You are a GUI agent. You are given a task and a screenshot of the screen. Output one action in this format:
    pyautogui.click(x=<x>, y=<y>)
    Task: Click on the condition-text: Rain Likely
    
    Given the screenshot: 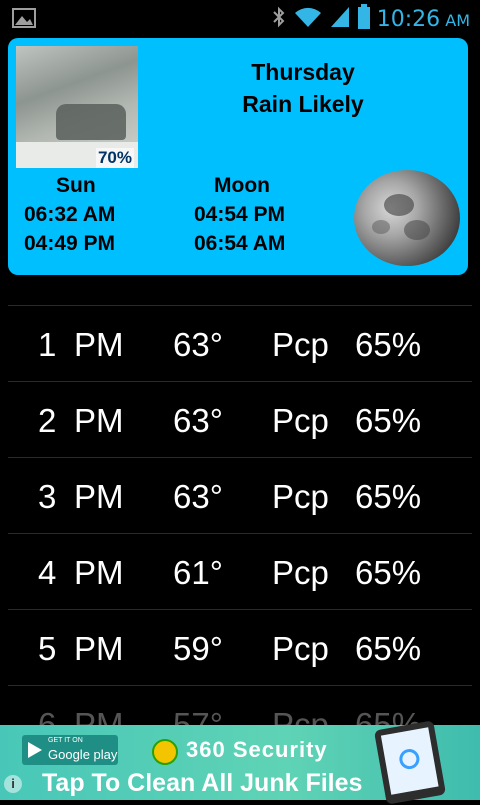 What is the action you would take?
    pyautogui.click(x=303, y=104)
    